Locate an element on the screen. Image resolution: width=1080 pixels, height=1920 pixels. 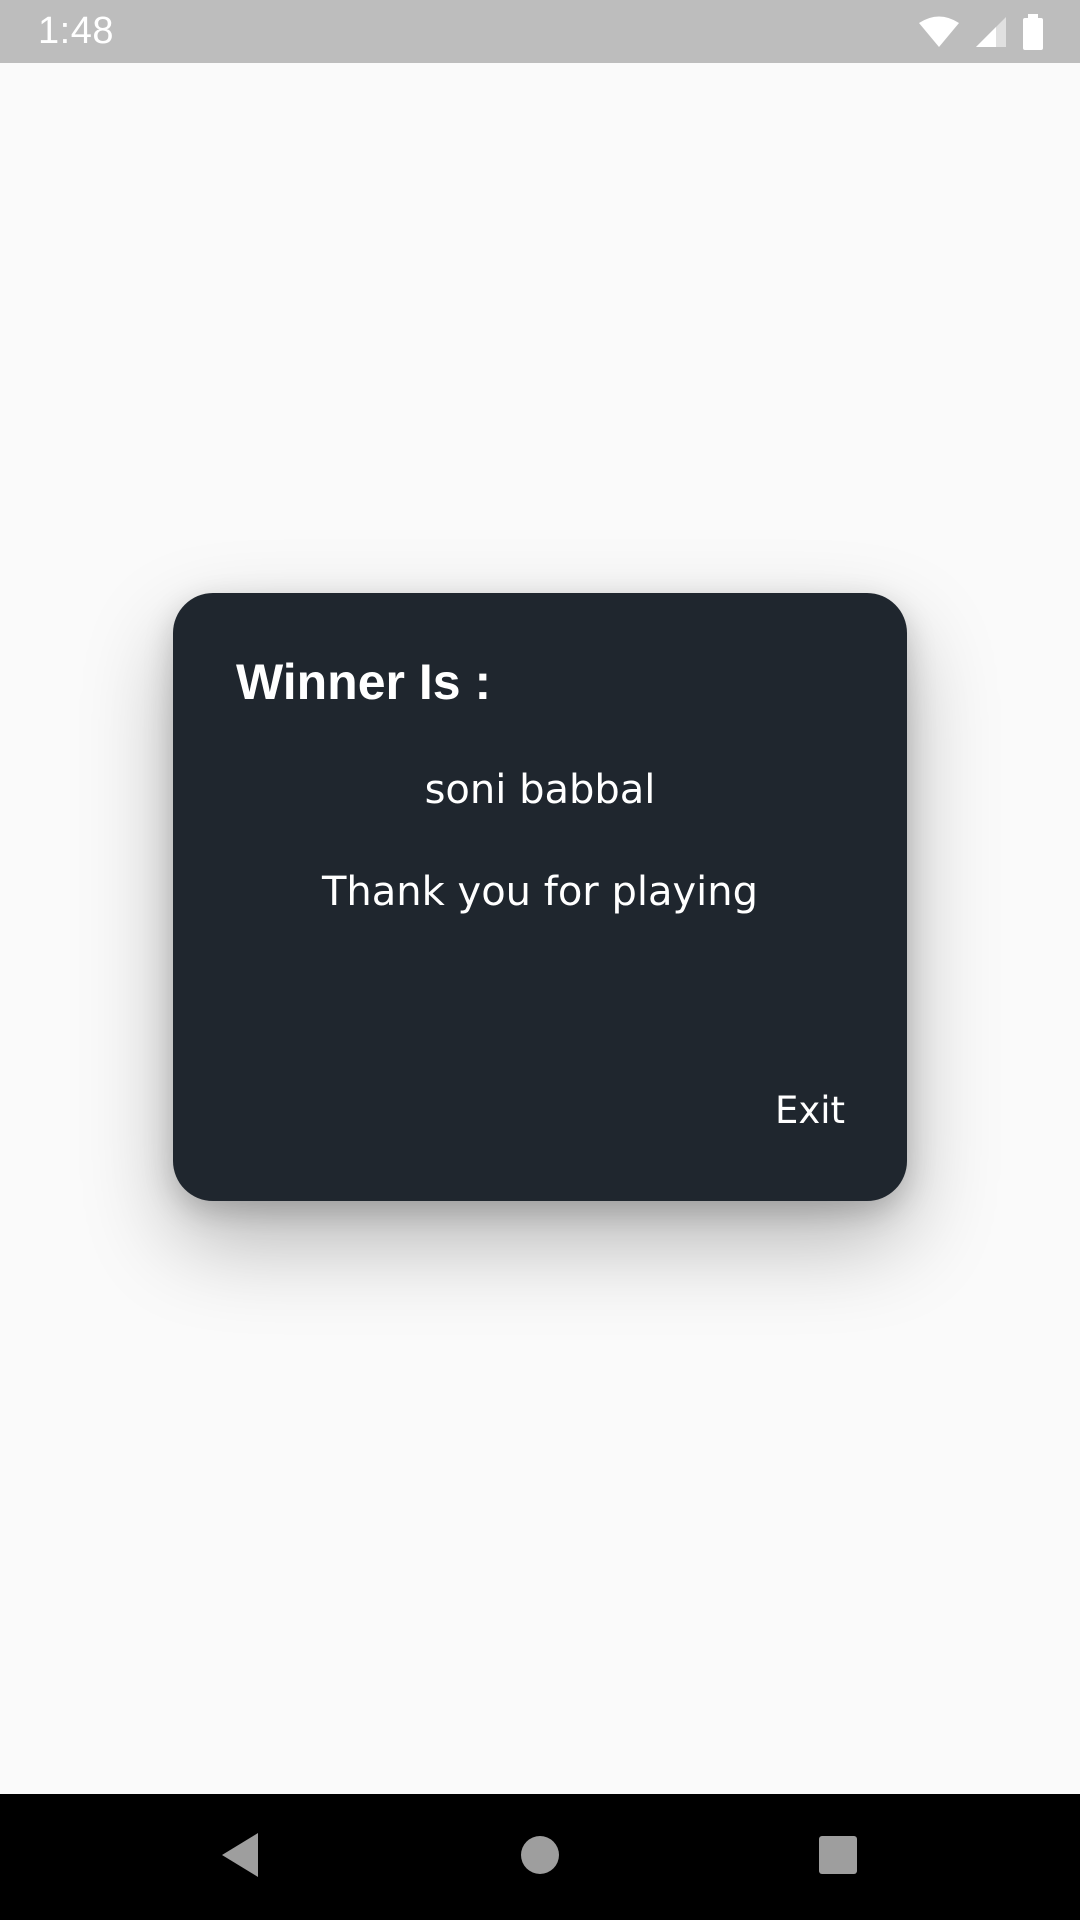
status-time: 1:48 is located at coordinates (76, 31).